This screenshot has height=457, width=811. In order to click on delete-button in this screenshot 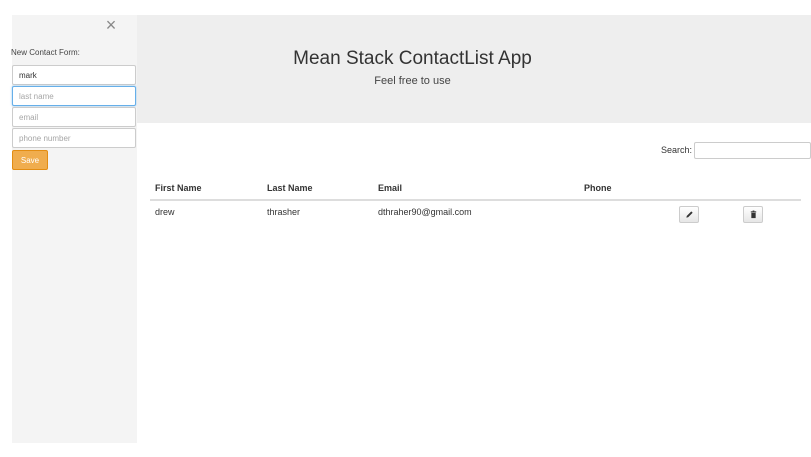, I will do `click(753, 214)`.